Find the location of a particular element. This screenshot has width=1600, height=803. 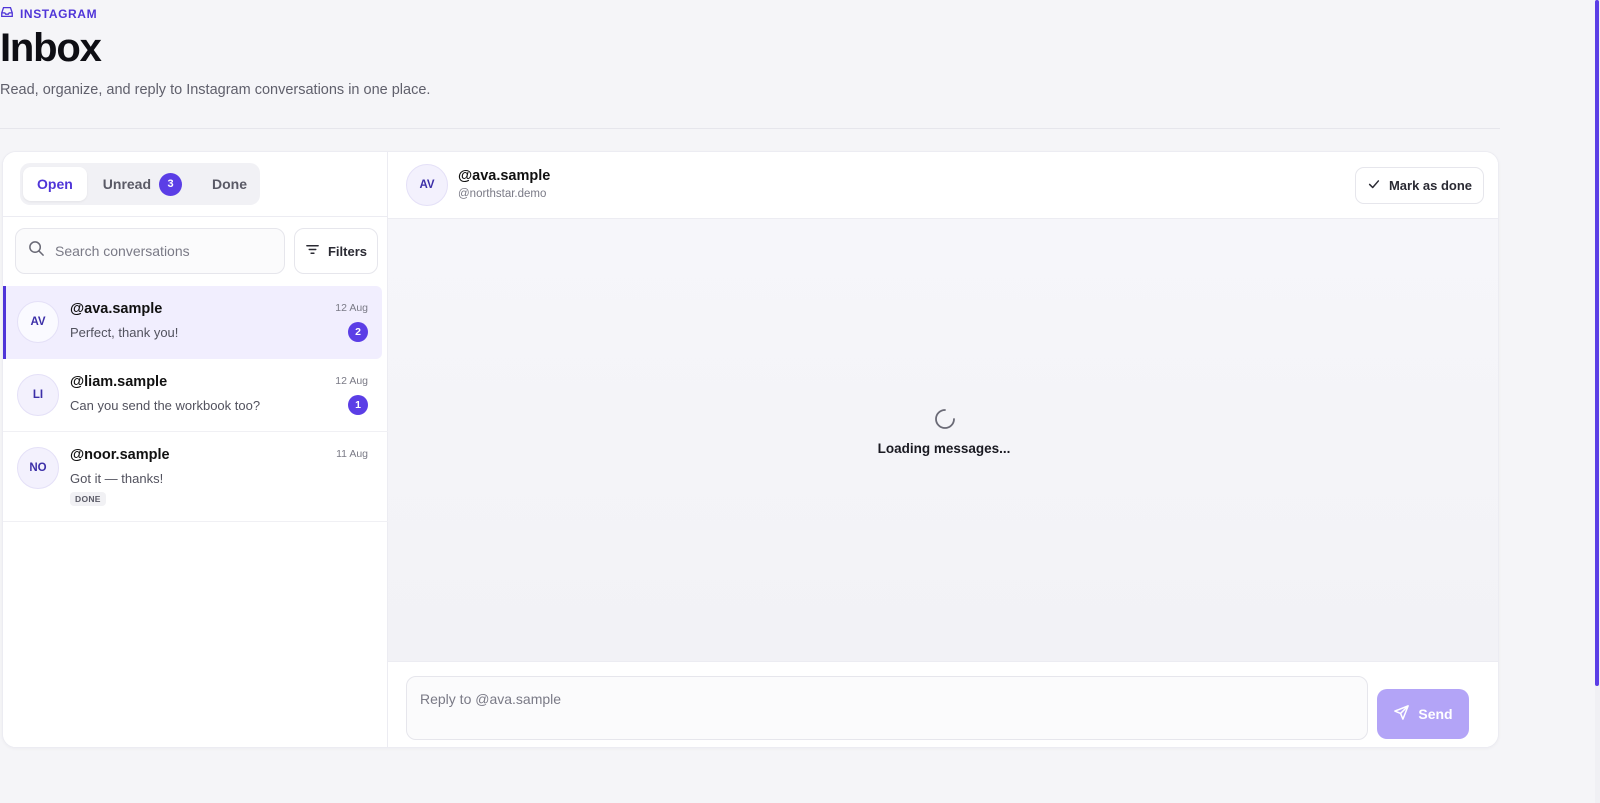

search-row: Filters is located at coordinates (196, 251).